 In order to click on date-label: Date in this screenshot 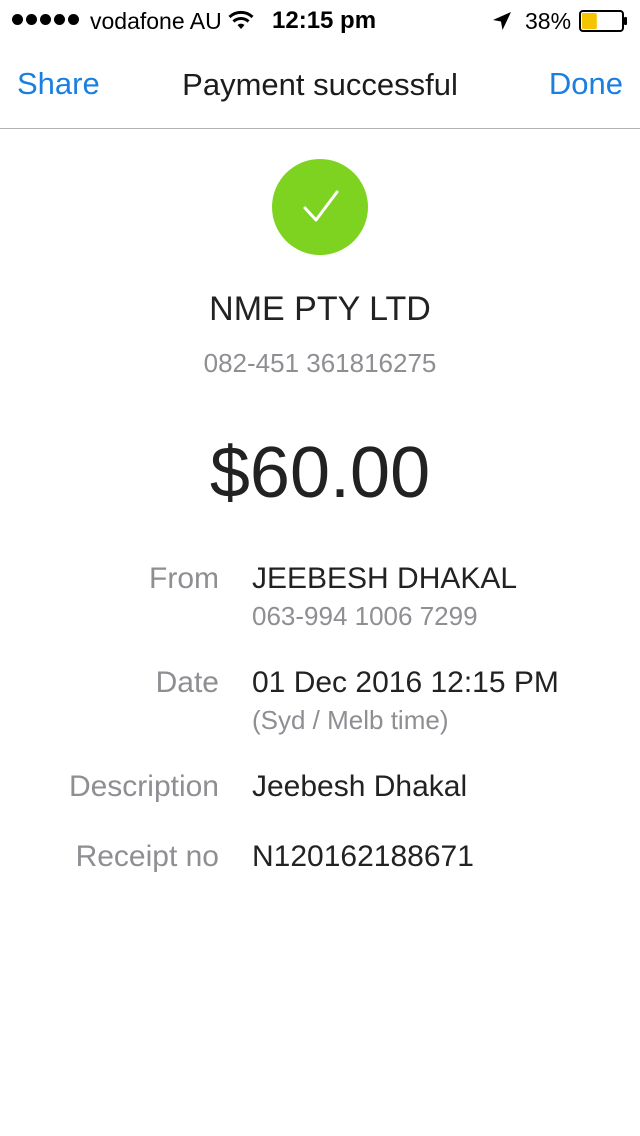, I will do `click(187, 682)`.